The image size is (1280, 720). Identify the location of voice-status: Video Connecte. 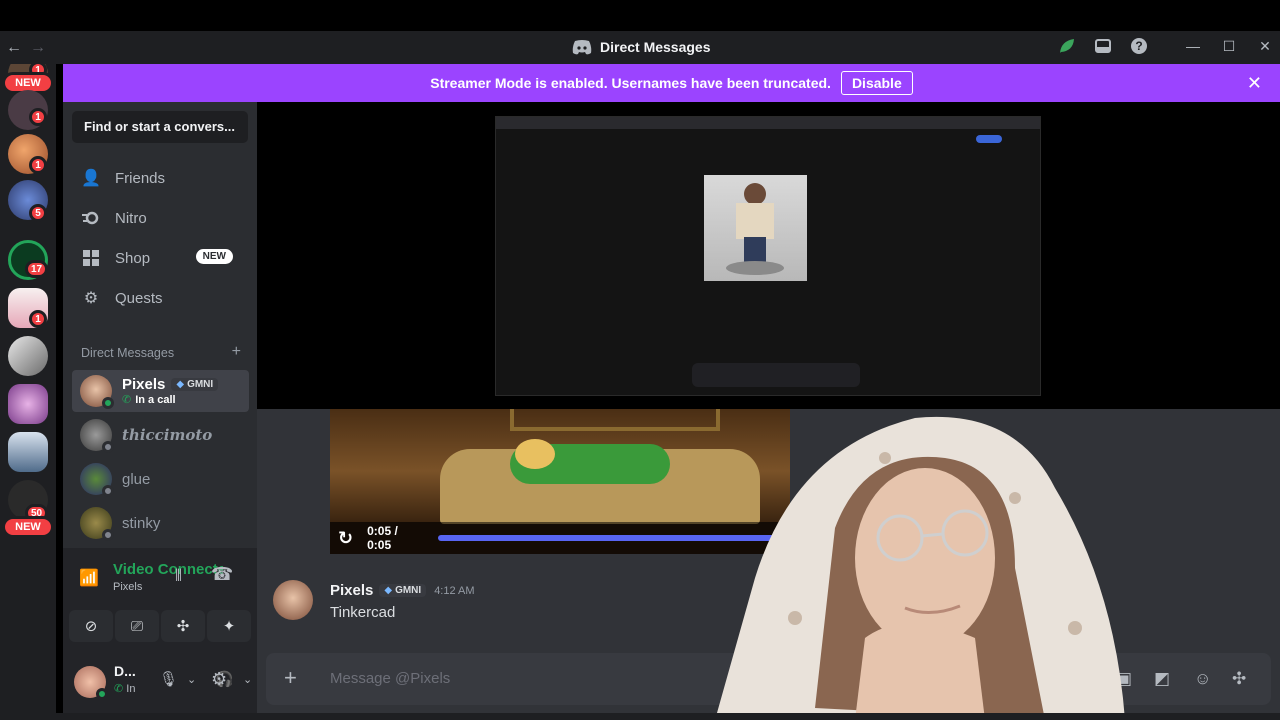
(168, 569).